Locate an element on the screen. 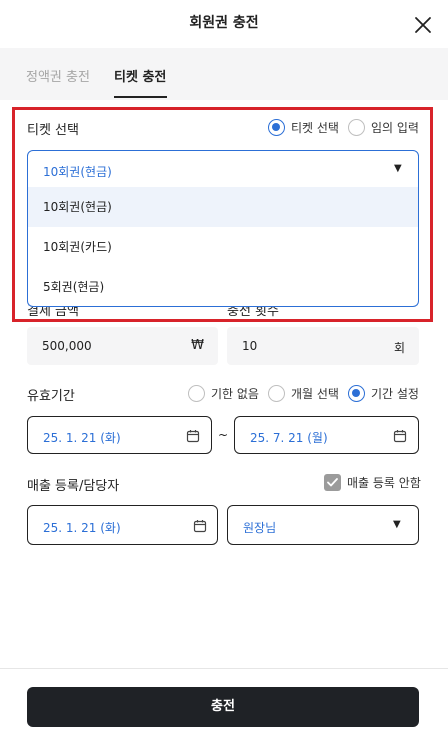 Image resolution: width=448 pixels, height=741 pixels. dropdown-option: 10회권(카드) is located at coordinates (223, 247).